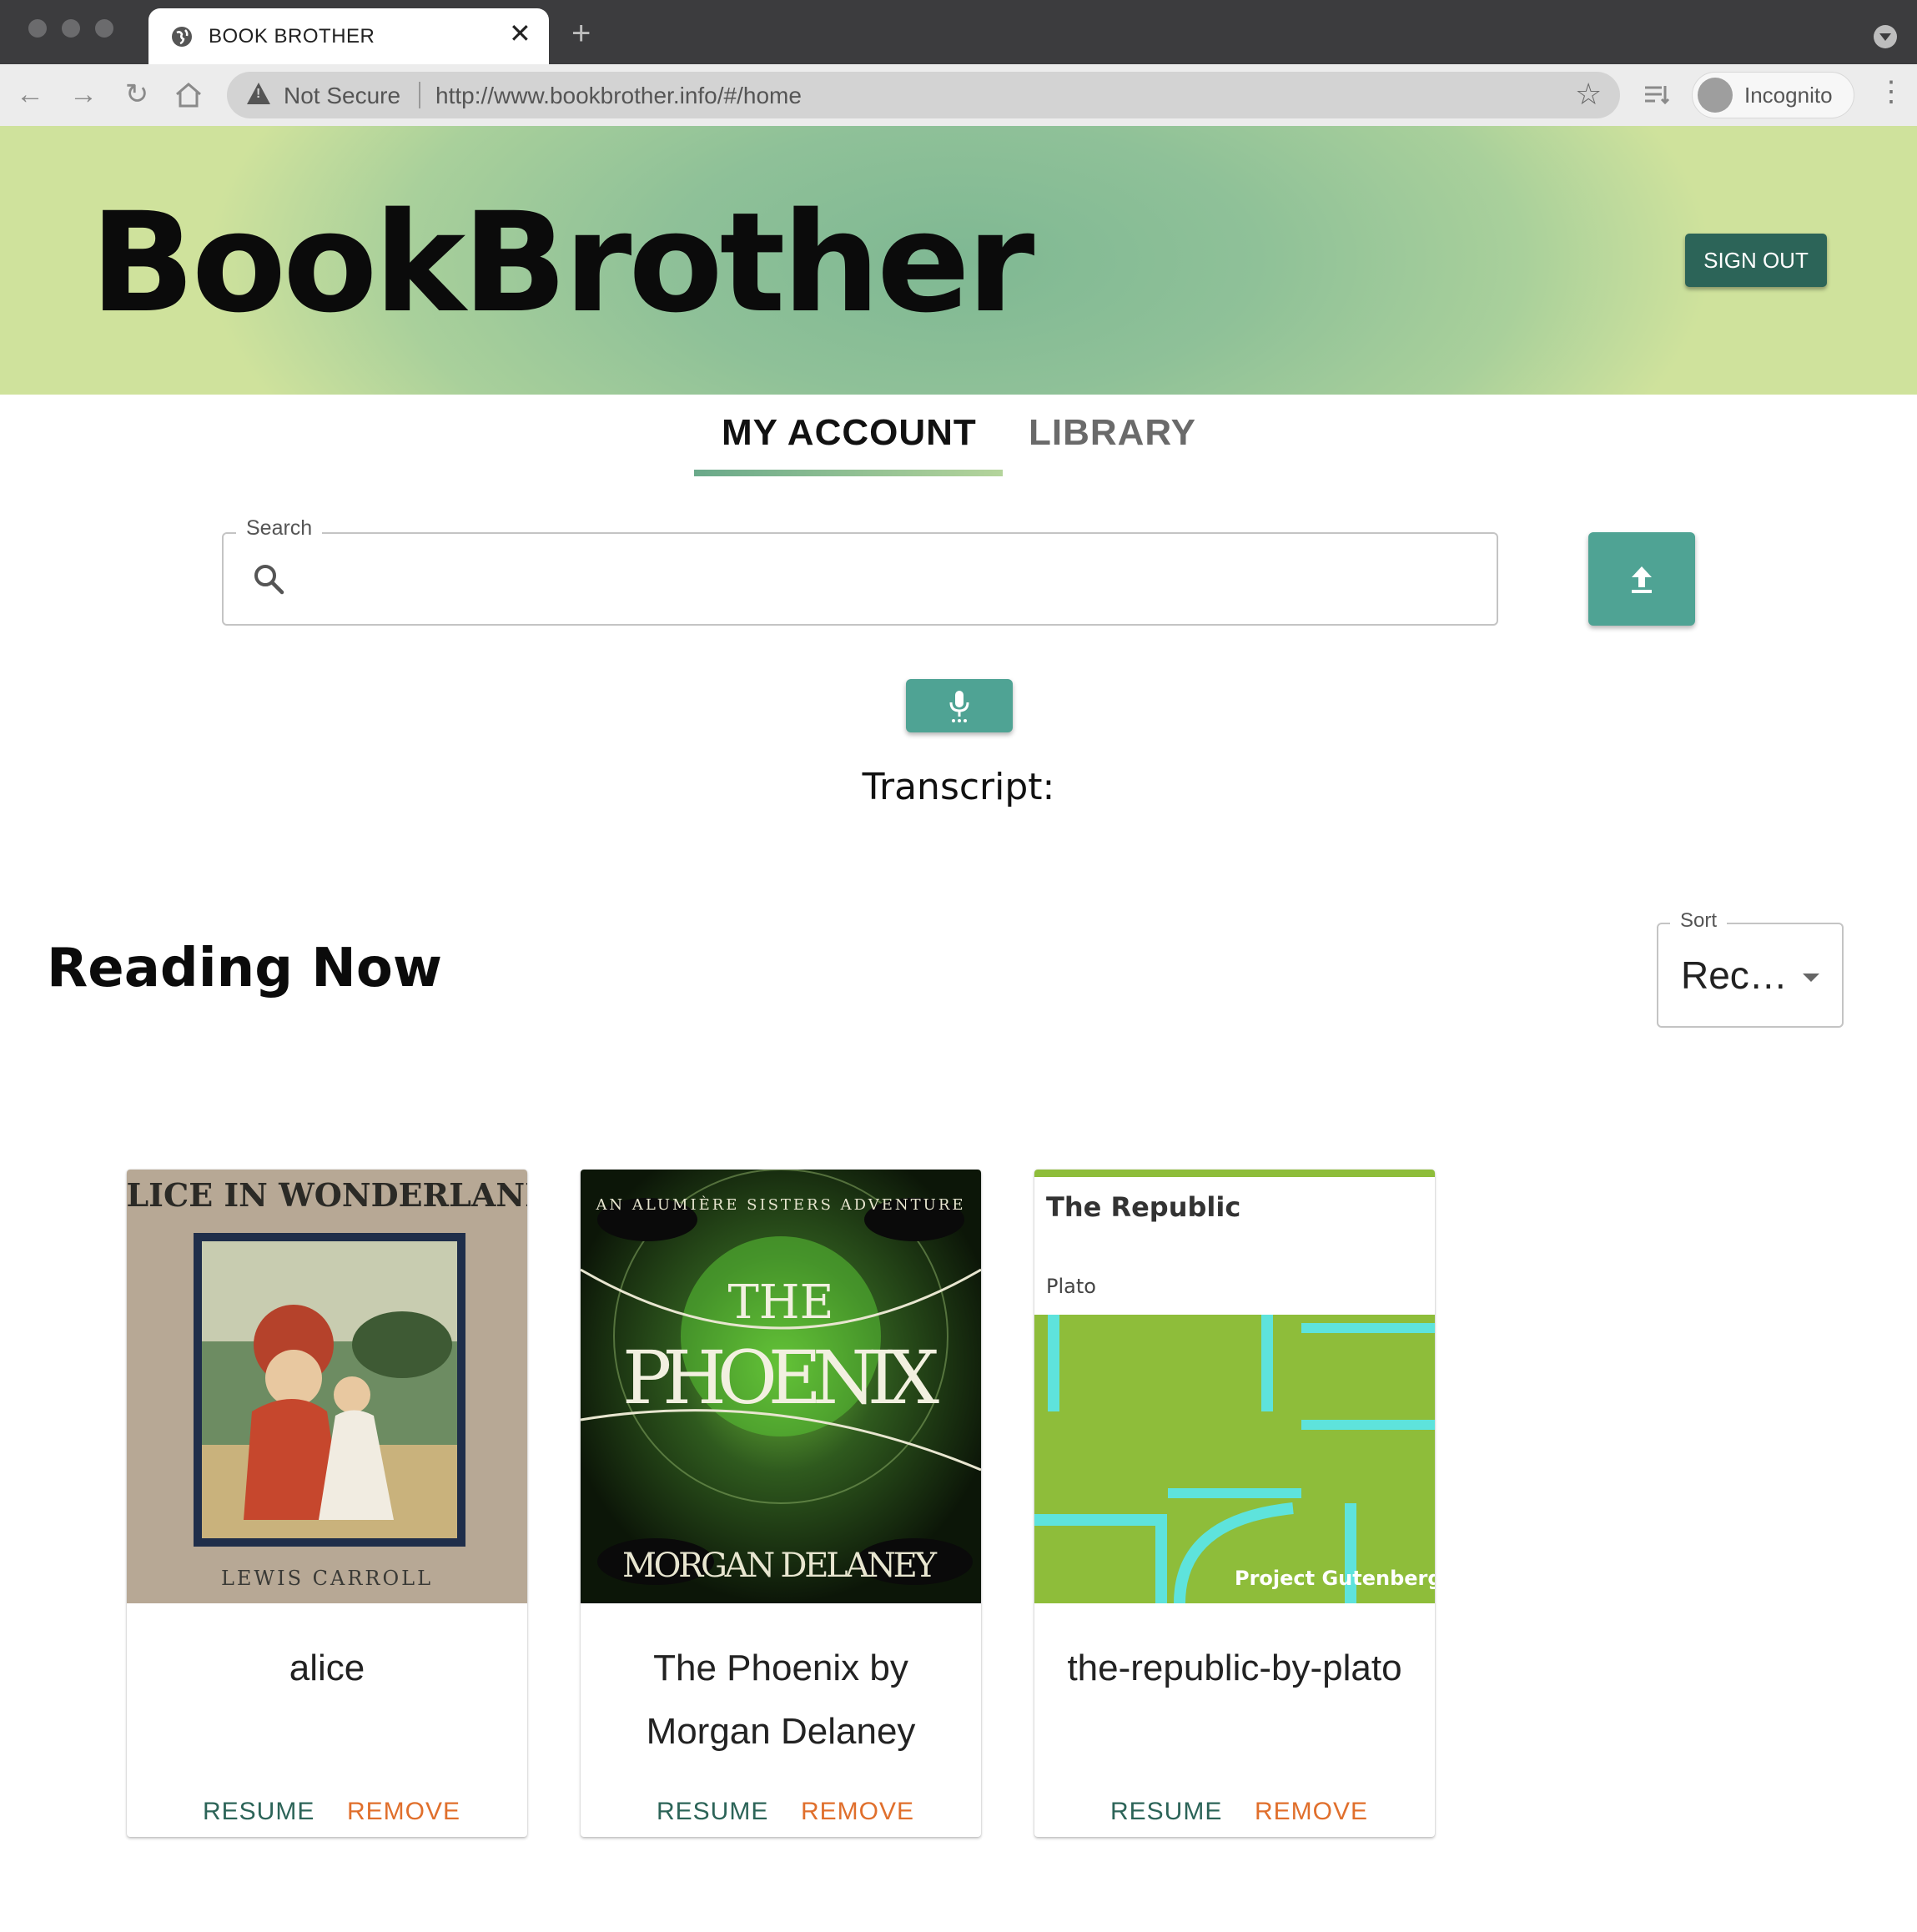 Image resolution: width=1917 pixels, height=1932 pixels. What do you see at coordinates (1756, 260) in the screenshot?
I see `sign-out-button: SIGN OUT` at bounding box center [1756, 260].